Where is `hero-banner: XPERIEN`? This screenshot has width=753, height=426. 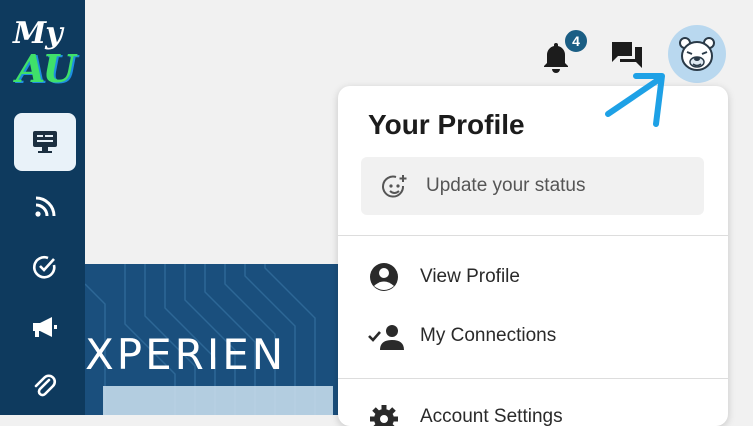
hero-banner: XPERIEN is located at coordinates (215, 339).